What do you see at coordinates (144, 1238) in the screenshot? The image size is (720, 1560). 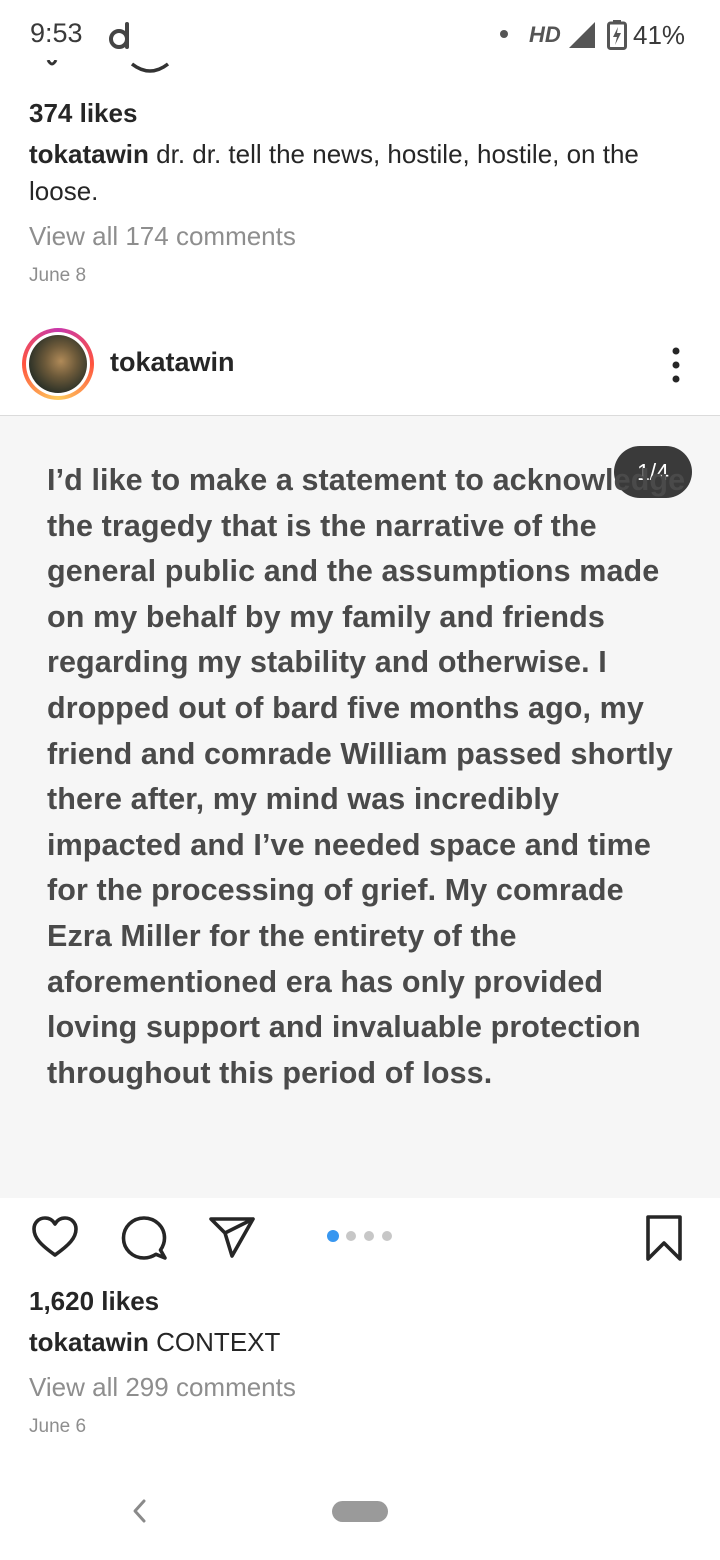 I see `comment-icon` at bounding box center [144, 1238].